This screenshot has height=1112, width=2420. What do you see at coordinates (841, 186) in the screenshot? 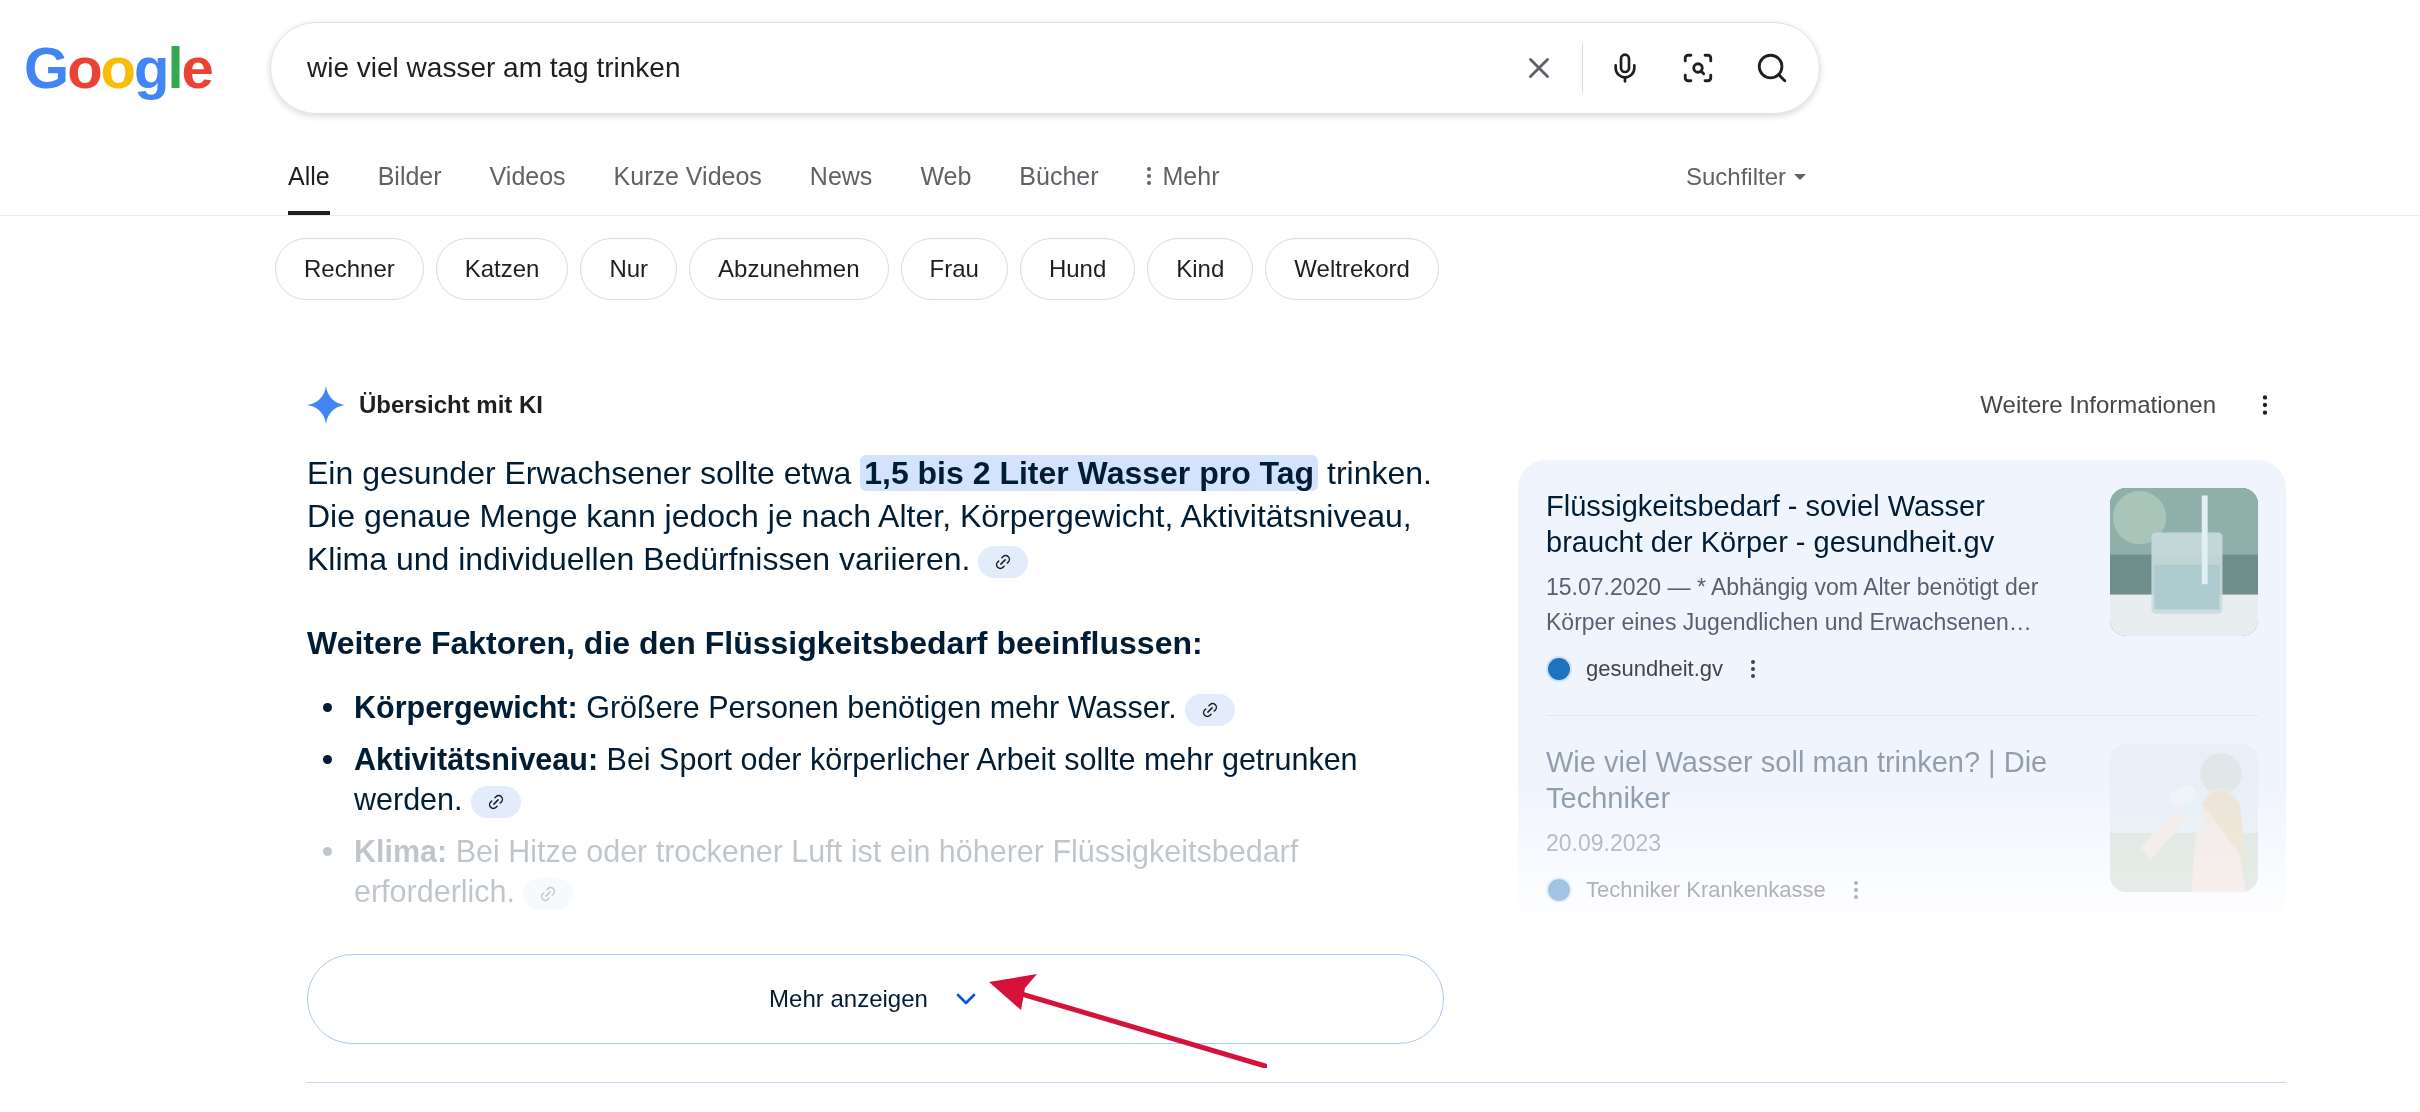
I see `tab: News` at bounding box center [841, 186].